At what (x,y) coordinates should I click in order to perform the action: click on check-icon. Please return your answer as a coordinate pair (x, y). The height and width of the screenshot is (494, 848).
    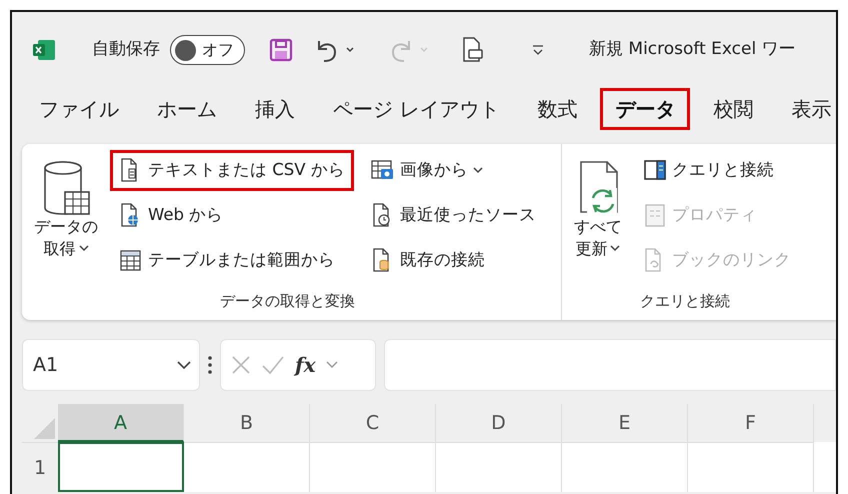
    Looking at the image, I should click on (273, 365).